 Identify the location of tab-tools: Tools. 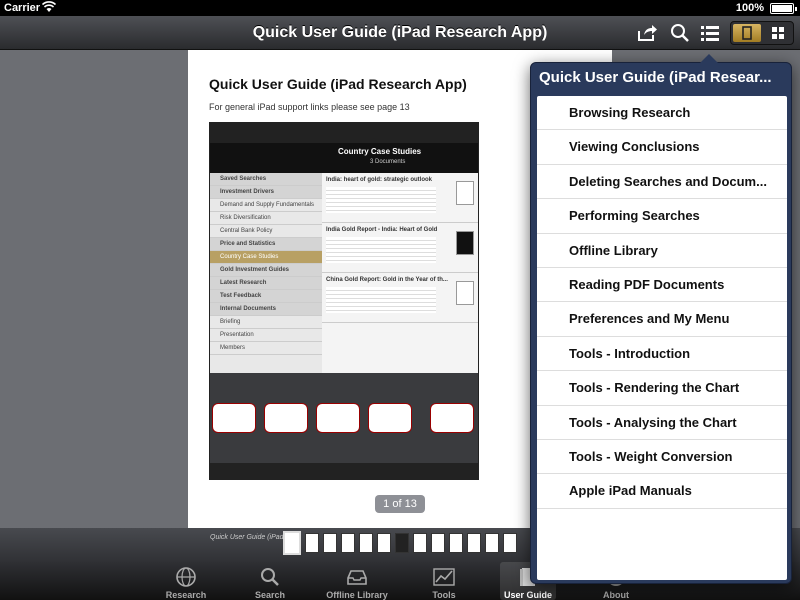
(444, 581).